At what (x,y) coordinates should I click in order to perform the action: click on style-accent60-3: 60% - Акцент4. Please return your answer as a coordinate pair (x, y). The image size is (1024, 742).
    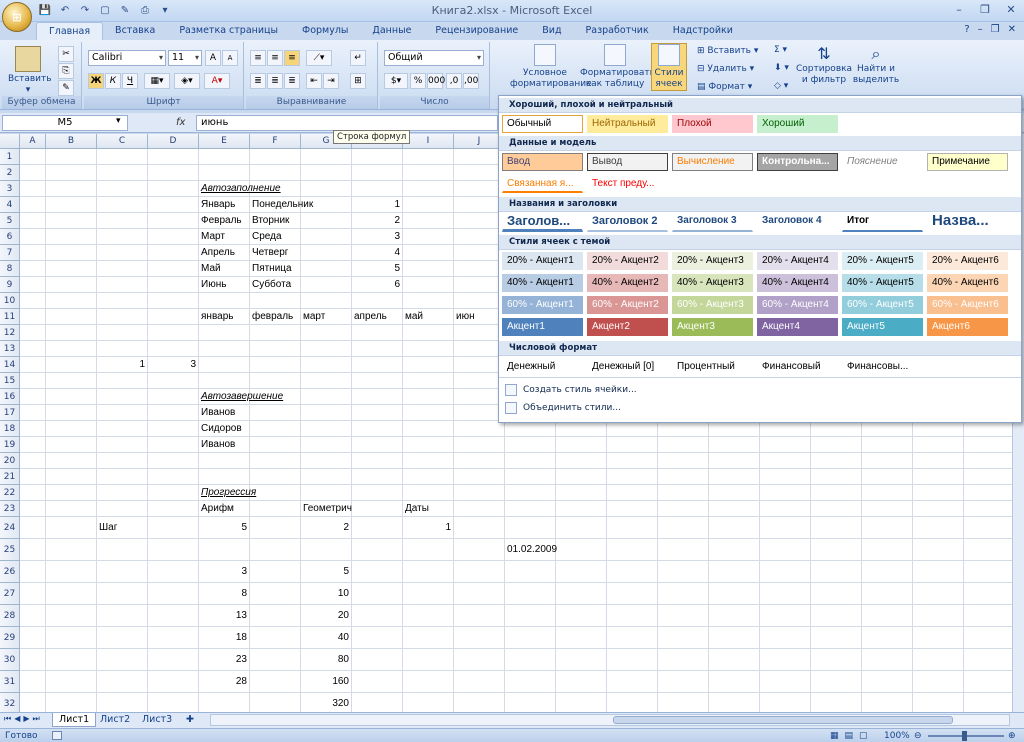
    Looking at the image, I should click on (797, 305).